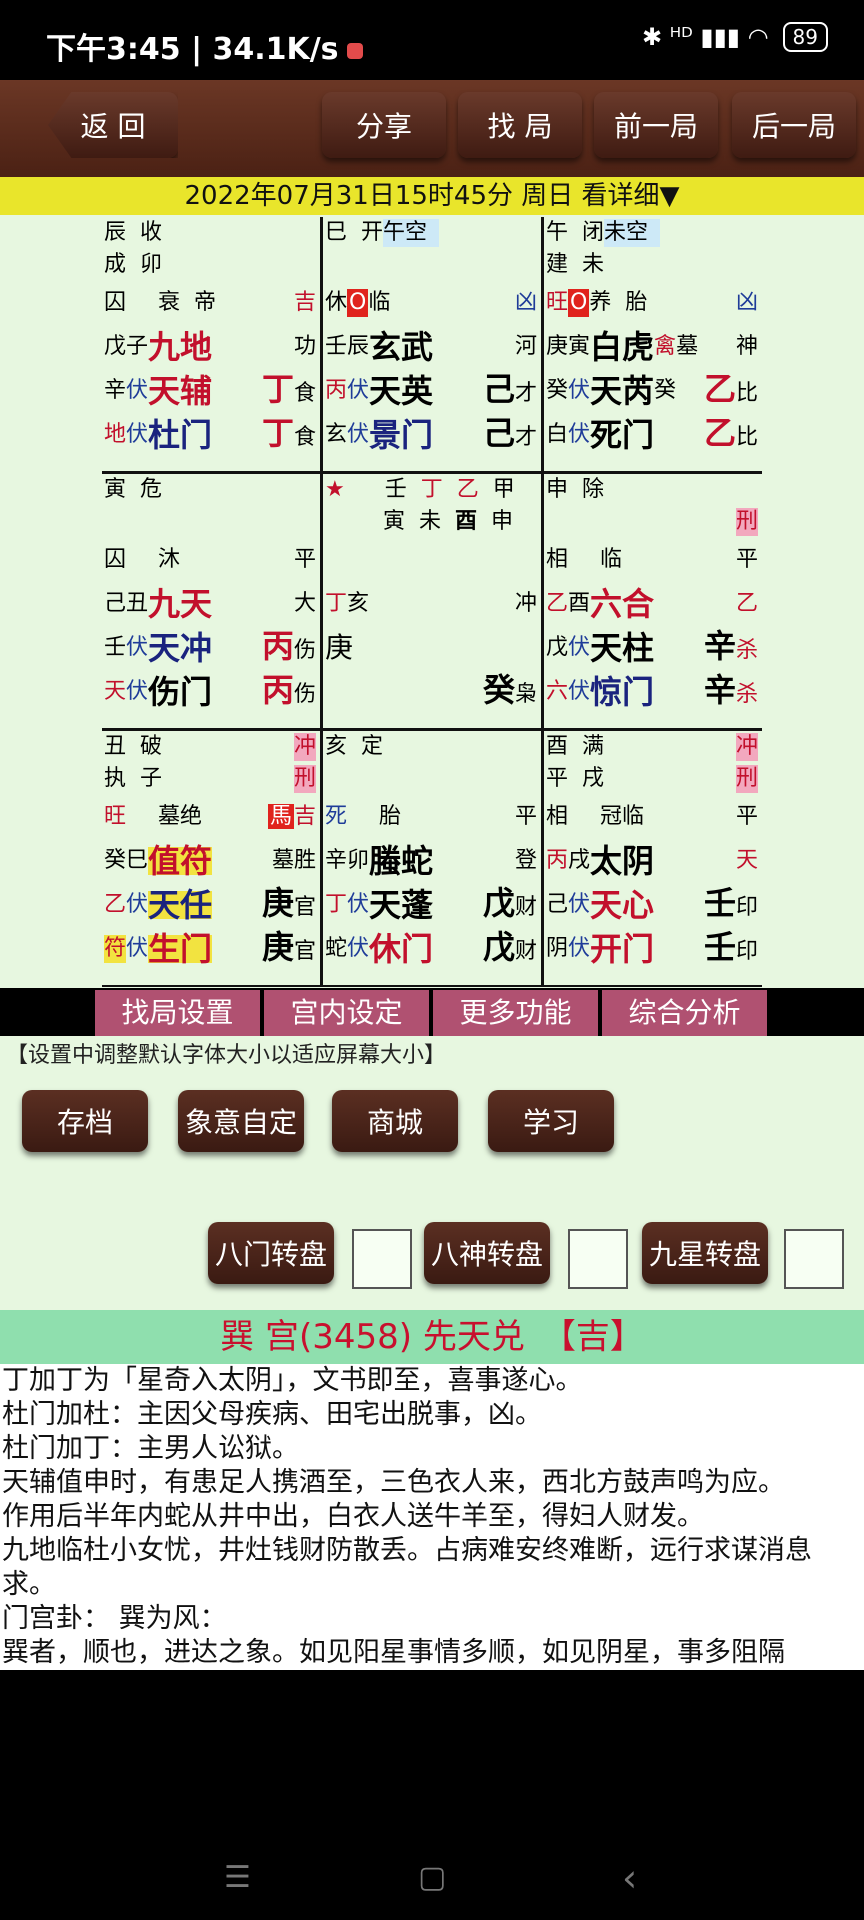 The image size is (864, 1920). Describe the element at coordinates (432, 40) in the screenshot. I see `status-bar: 下午3:45 | 34.1K/s ✱ ᴴᴰ ▮▮▮ ◠ 89` at that location.